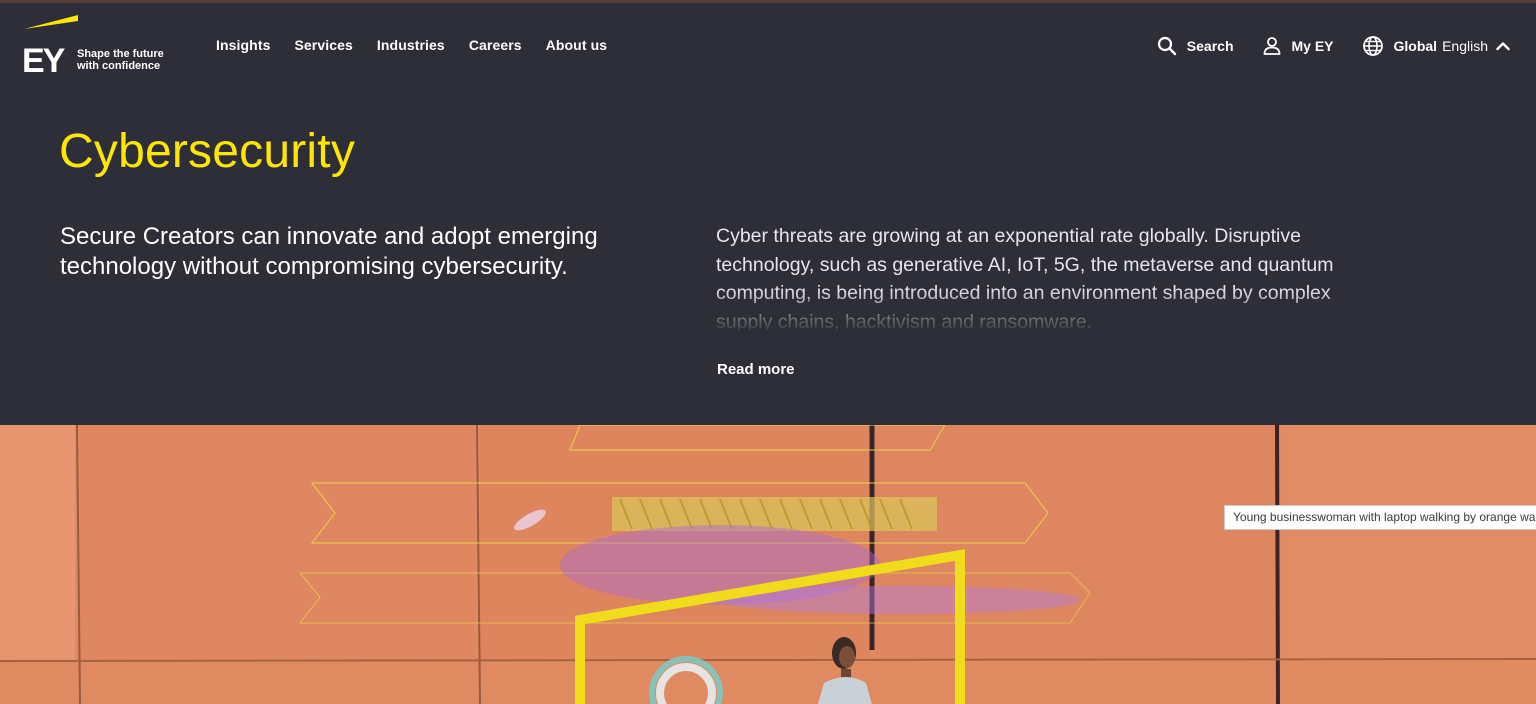  I want to click on text-fade-overlay, so click(1046, 309).